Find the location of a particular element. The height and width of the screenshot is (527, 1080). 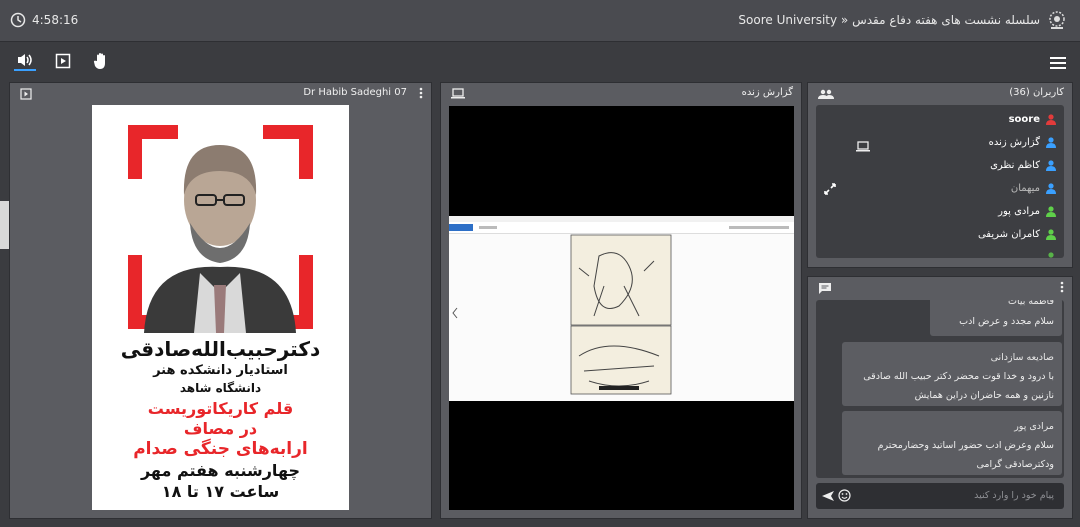

chat-text: سلام مجدد و عرض ادب is located at coordinates (1006, 321).